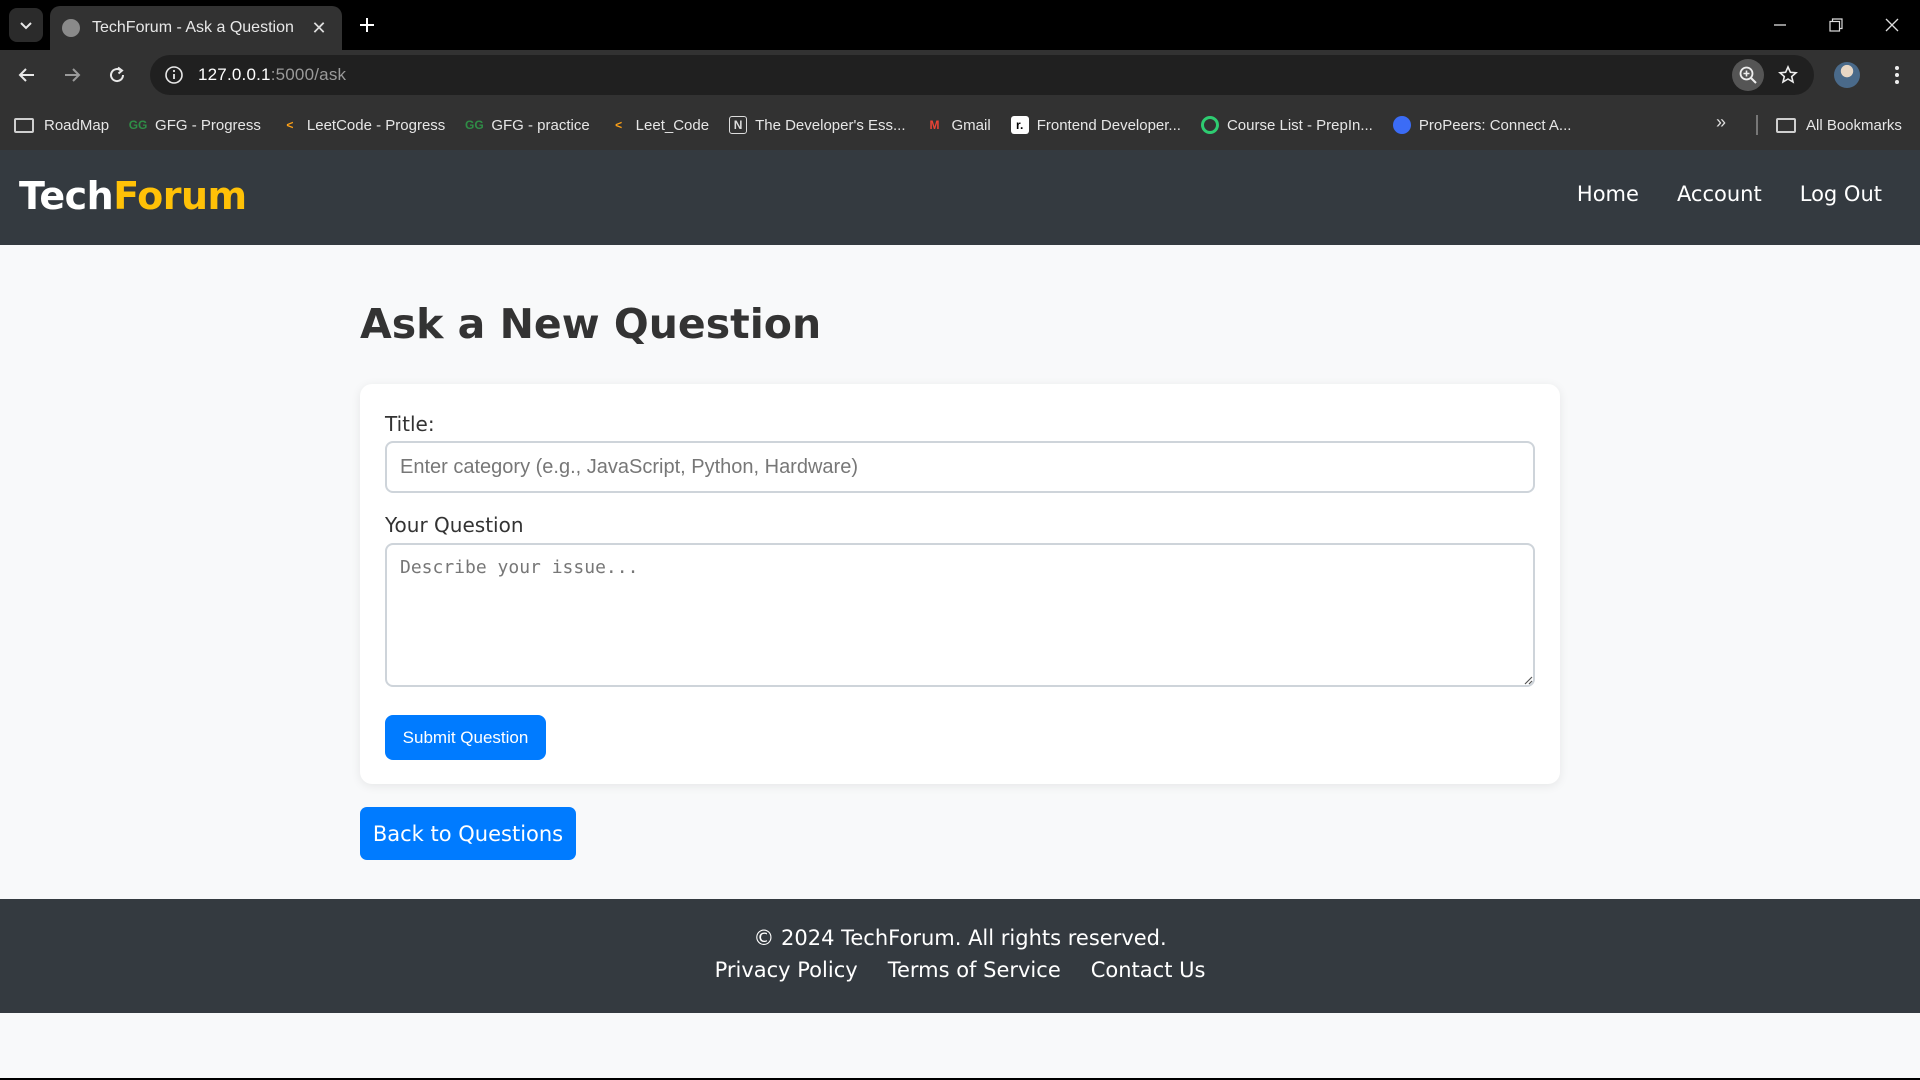  What do you see at coordinates (971, 125) in the screenshot?
I see `bookmark-label: Gmail` at bounding box center [971, 125].